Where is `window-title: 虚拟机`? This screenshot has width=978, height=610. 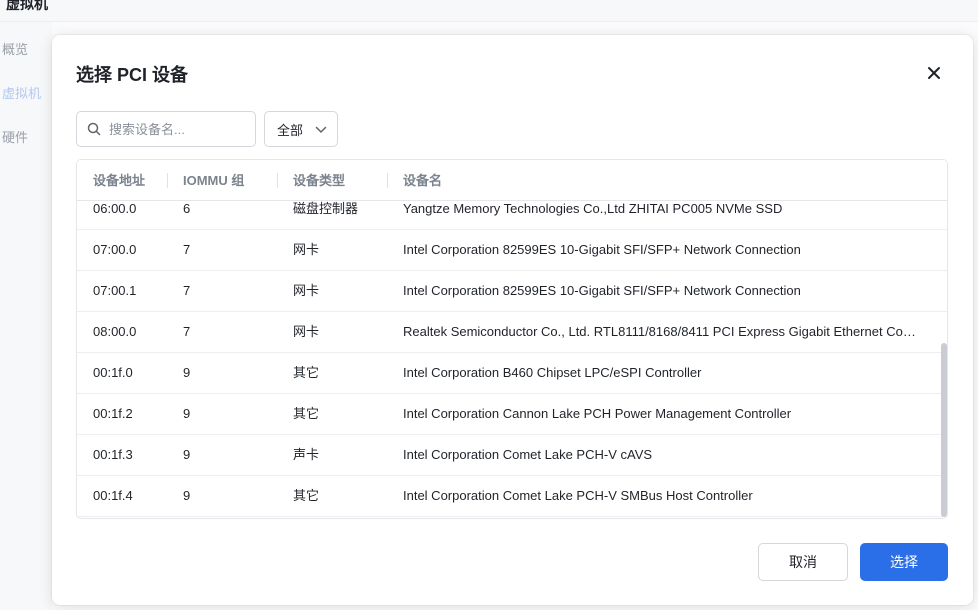
window-title: 虚拟机 is located at coordinates (27, 6).